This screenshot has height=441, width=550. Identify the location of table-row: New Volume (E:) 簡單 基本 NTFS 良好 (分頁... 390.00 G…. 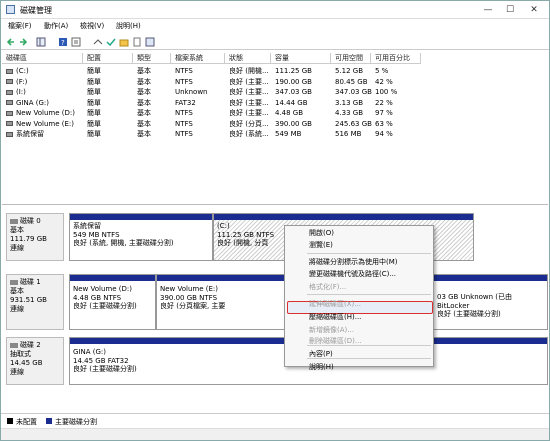
(202, 124).